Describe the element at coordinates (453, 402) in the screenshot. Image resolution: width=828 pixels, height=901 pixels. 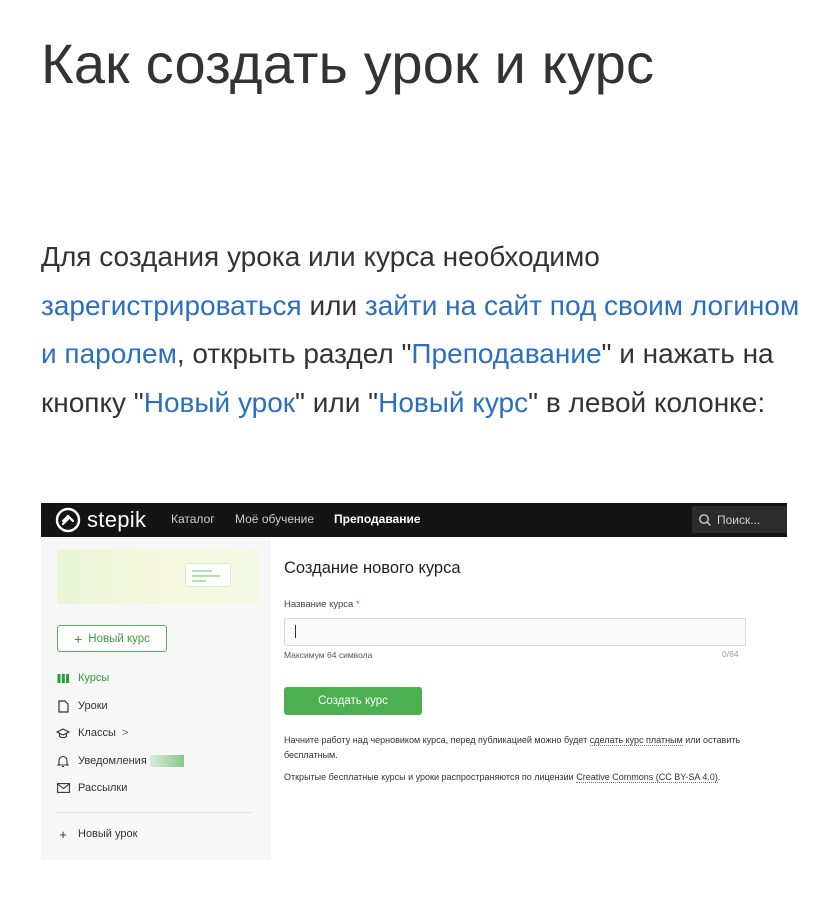
I see `new-course-link: Новый курс` at that location.